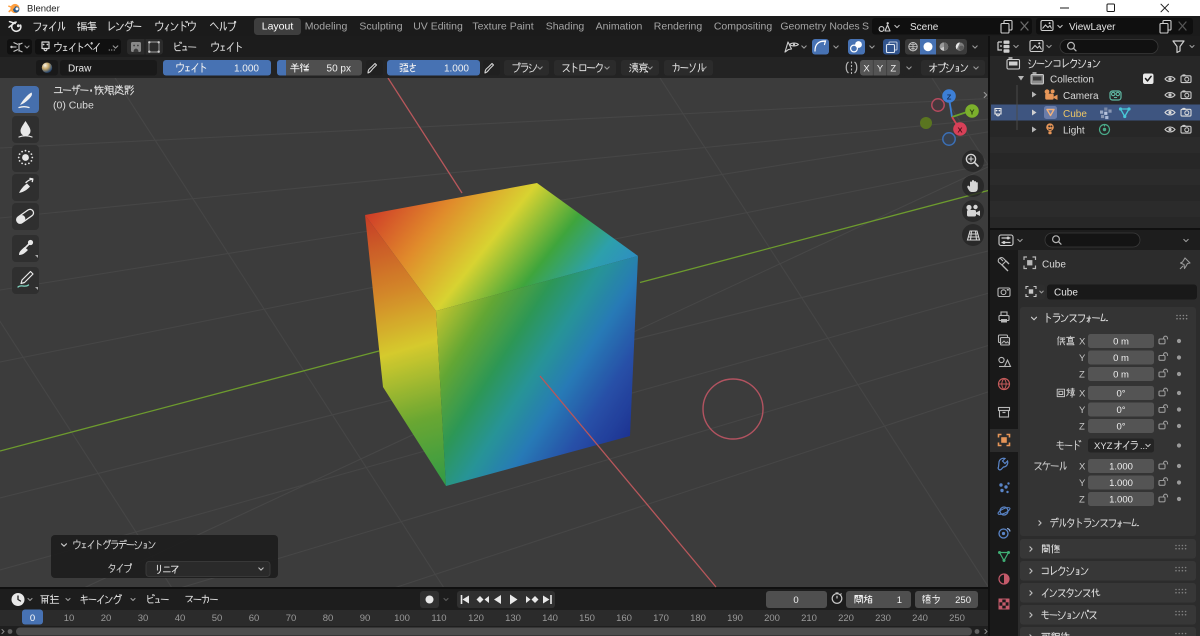 Image resolution: width=1200 pixels, height=636 pixels. What do you see at coordinates (587, 618) in the screenshot?
I see `svg-text: 150` at bounding box center [587, 618].